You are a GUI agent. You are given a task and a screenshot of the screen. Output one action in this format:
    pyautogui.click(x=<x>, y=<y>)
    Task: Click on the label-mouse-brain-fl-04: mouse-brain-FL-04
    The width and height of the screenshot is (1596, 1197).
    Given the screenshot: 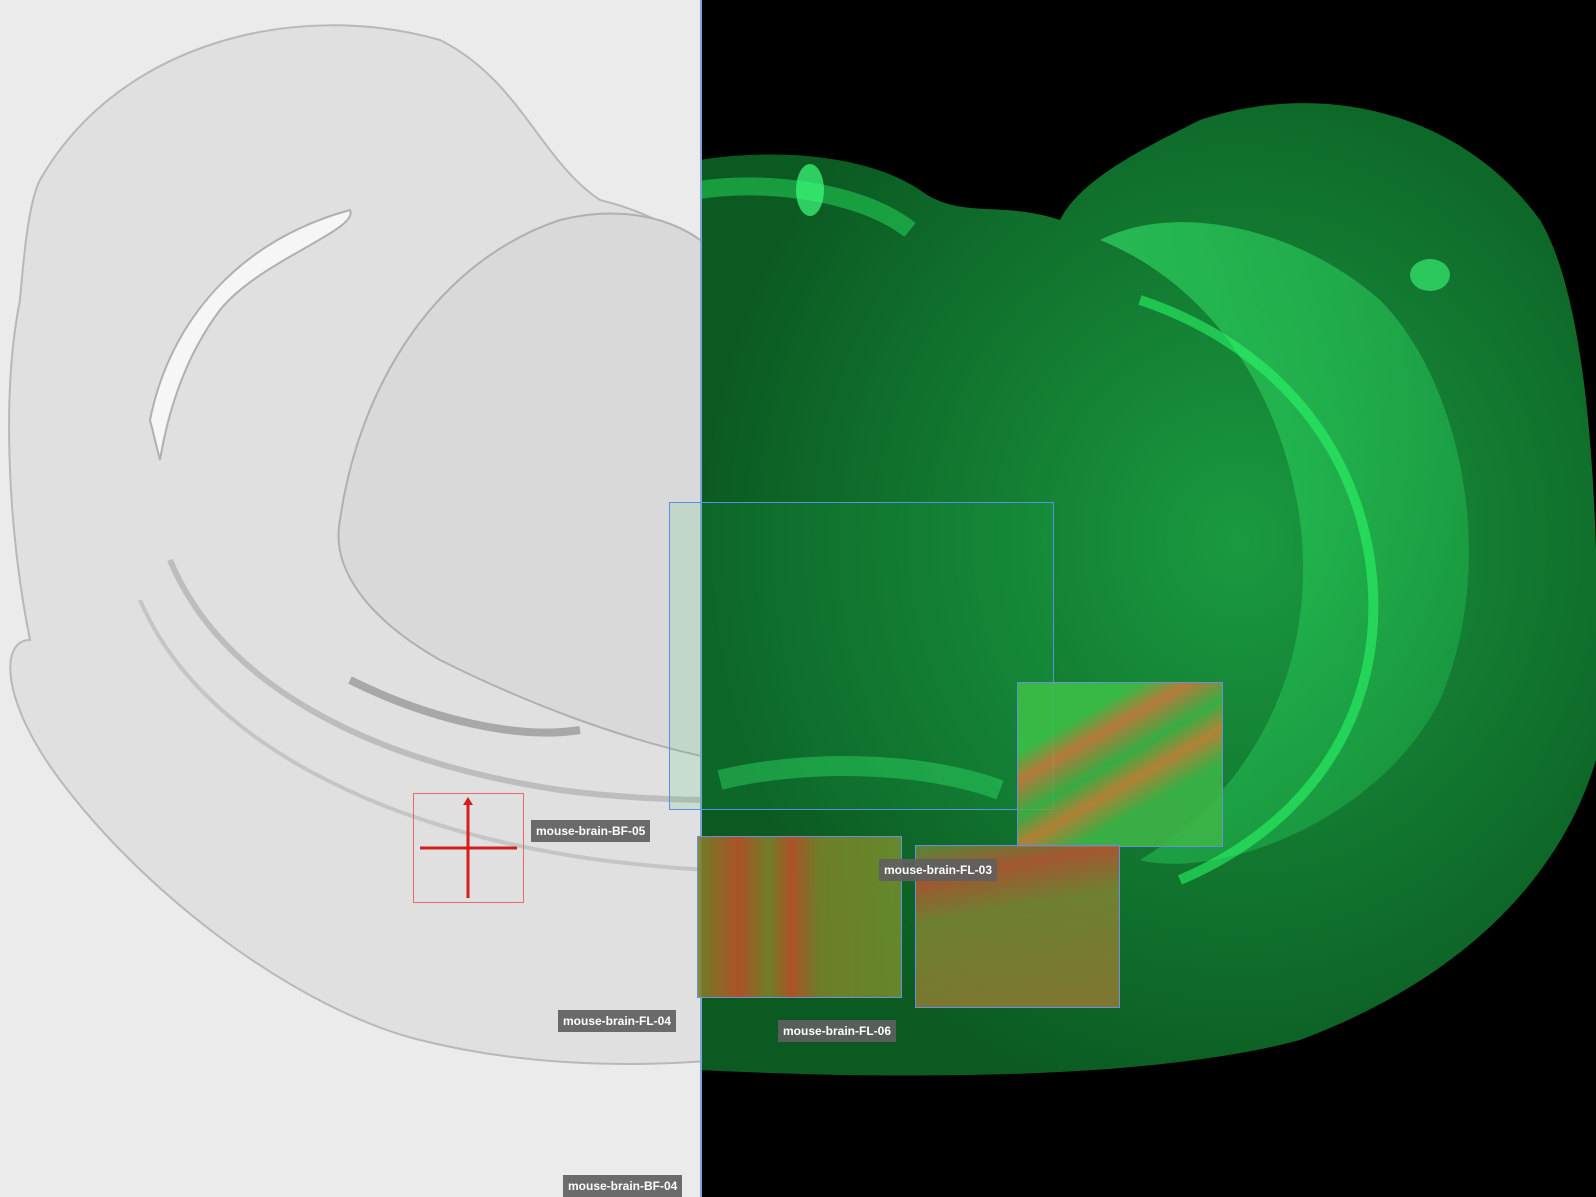 What is the action you would take?
    pyautogui.click(x=617, y=1021)
    